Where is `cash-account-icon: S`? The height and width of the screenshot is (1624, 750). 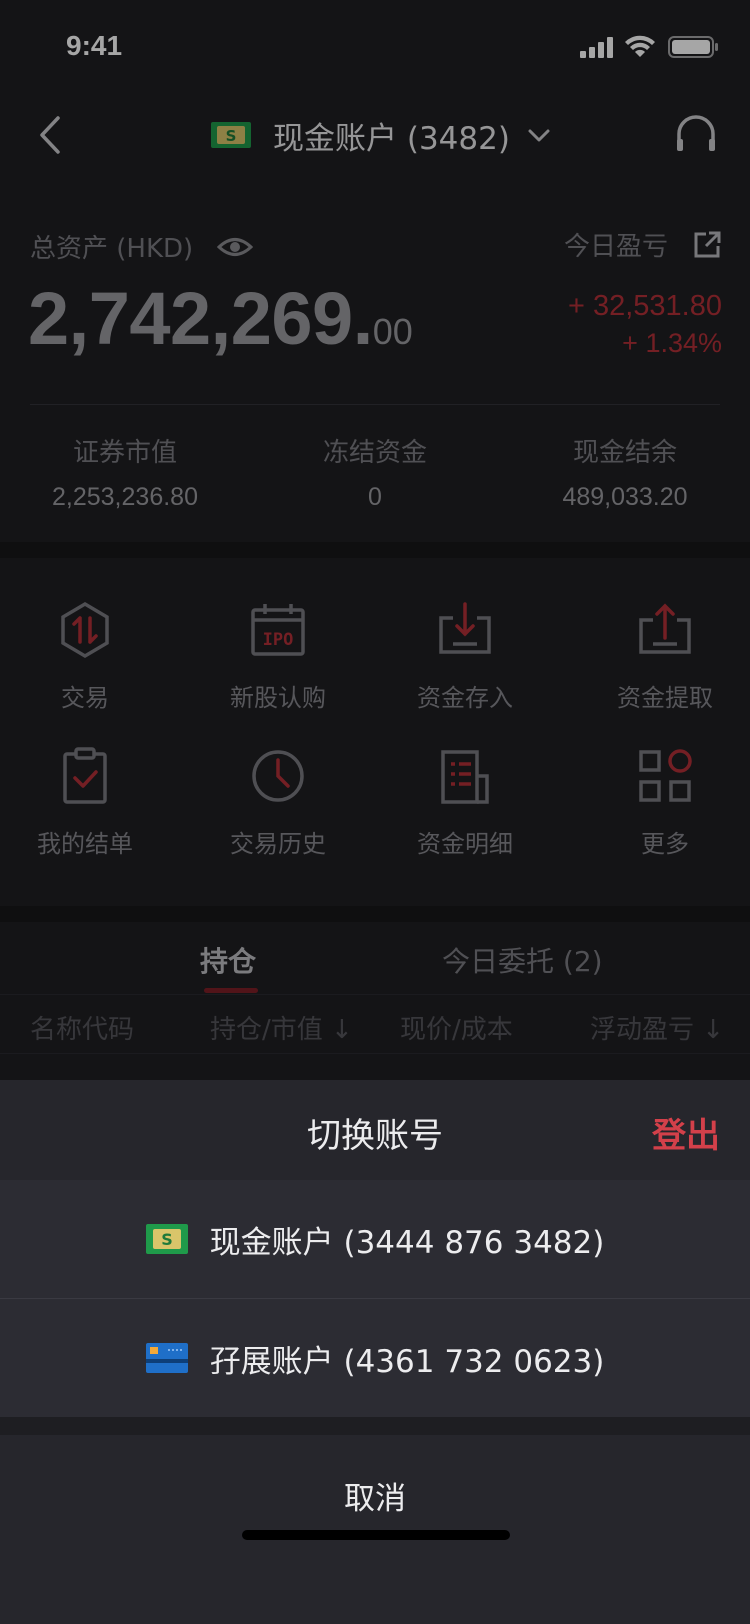
cash-account-icon: S is located at coordinates (166, 1239).